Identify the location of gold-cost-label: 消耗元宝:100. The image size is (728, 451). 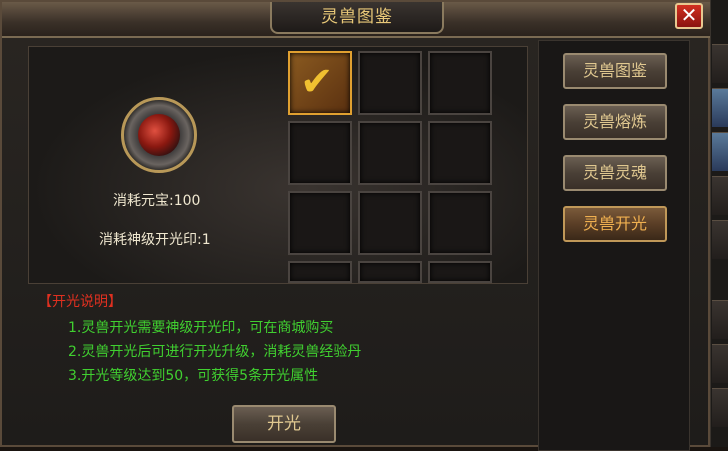
(157, 201).